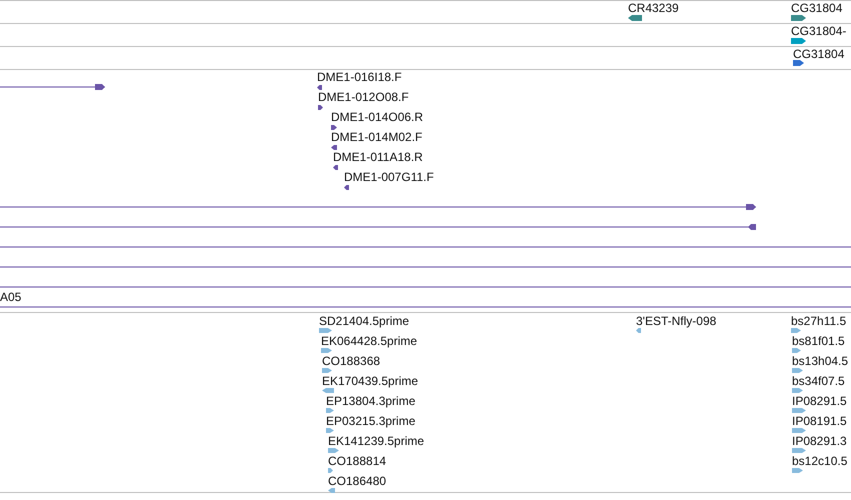  I want to click on feature-label: EK064428.5prime, so click(369, 341).